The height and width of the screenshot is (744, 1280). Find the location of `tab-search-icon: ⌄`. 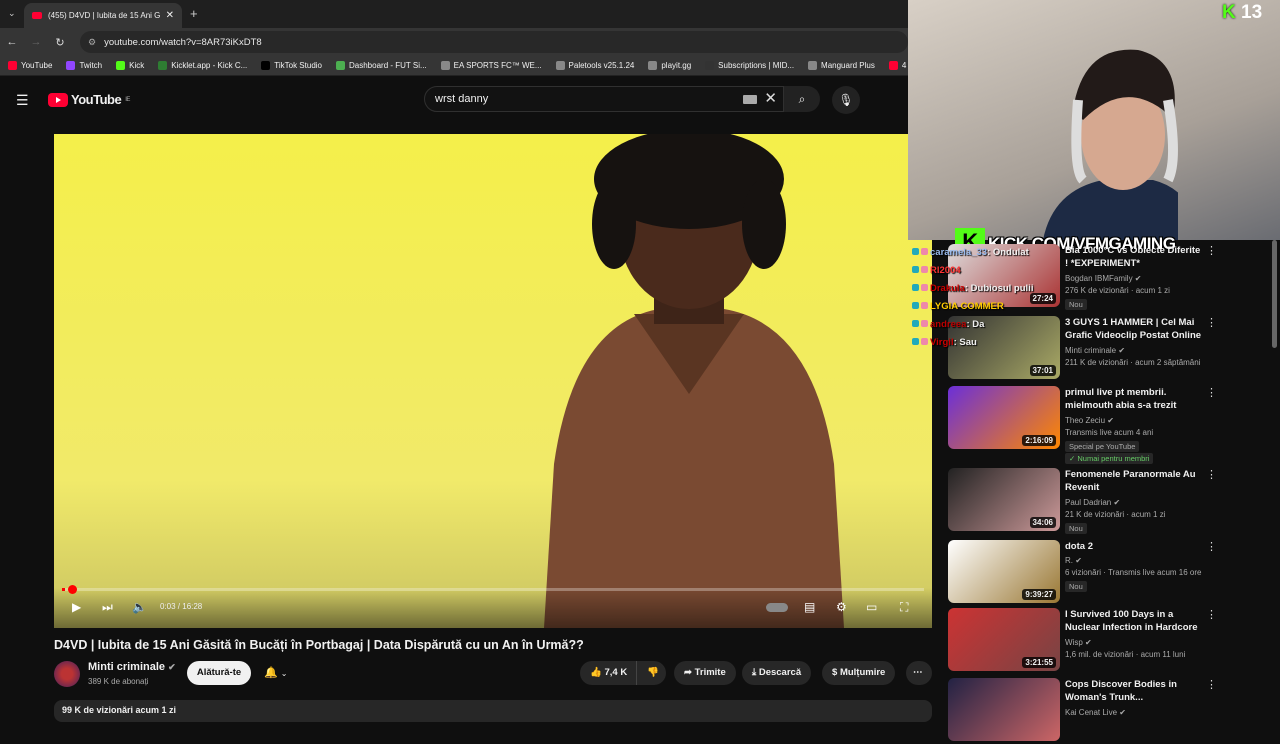

tab-search-icon: ⌄ is located at coordinates (12, 13).